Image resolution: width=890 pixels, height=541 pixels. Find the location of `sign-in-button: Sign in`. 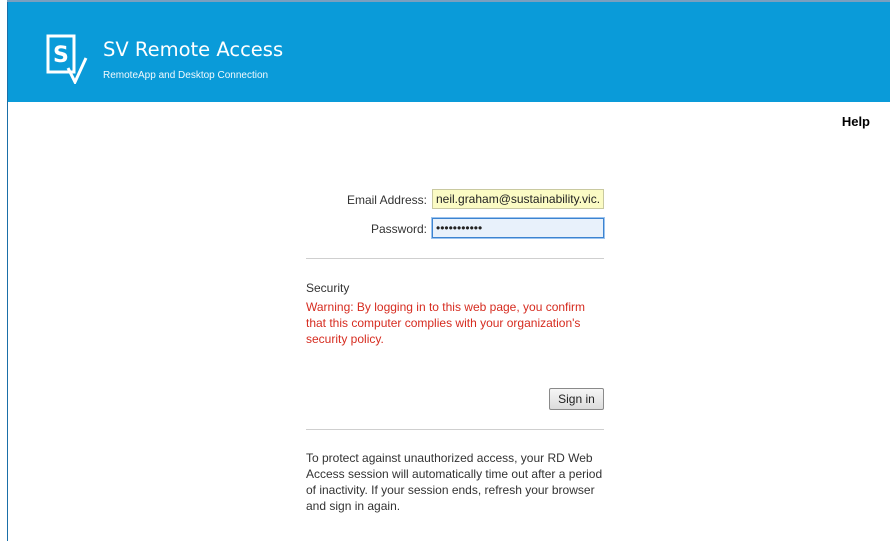

sign-in-button: Sign in is located at coordinates (576, 399).